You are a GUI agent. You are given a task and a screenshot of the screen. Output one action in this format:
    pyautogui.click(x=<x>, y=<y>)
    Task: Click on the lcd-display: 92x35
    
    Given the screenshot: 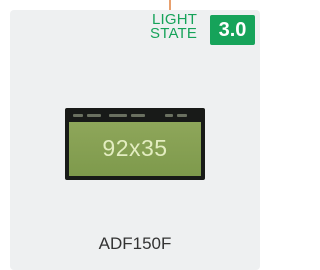 What is the action you would take?
    pyautogui.click(x=135, y=149)
    